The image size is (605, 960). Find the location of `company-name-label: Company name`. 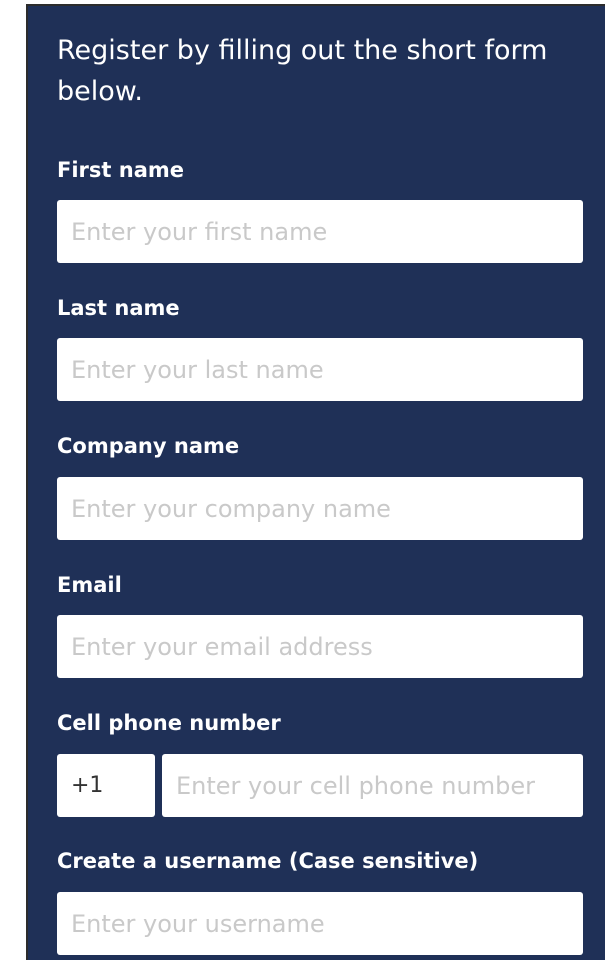

company-name-label: Company name is located at coordinates (148, 446).